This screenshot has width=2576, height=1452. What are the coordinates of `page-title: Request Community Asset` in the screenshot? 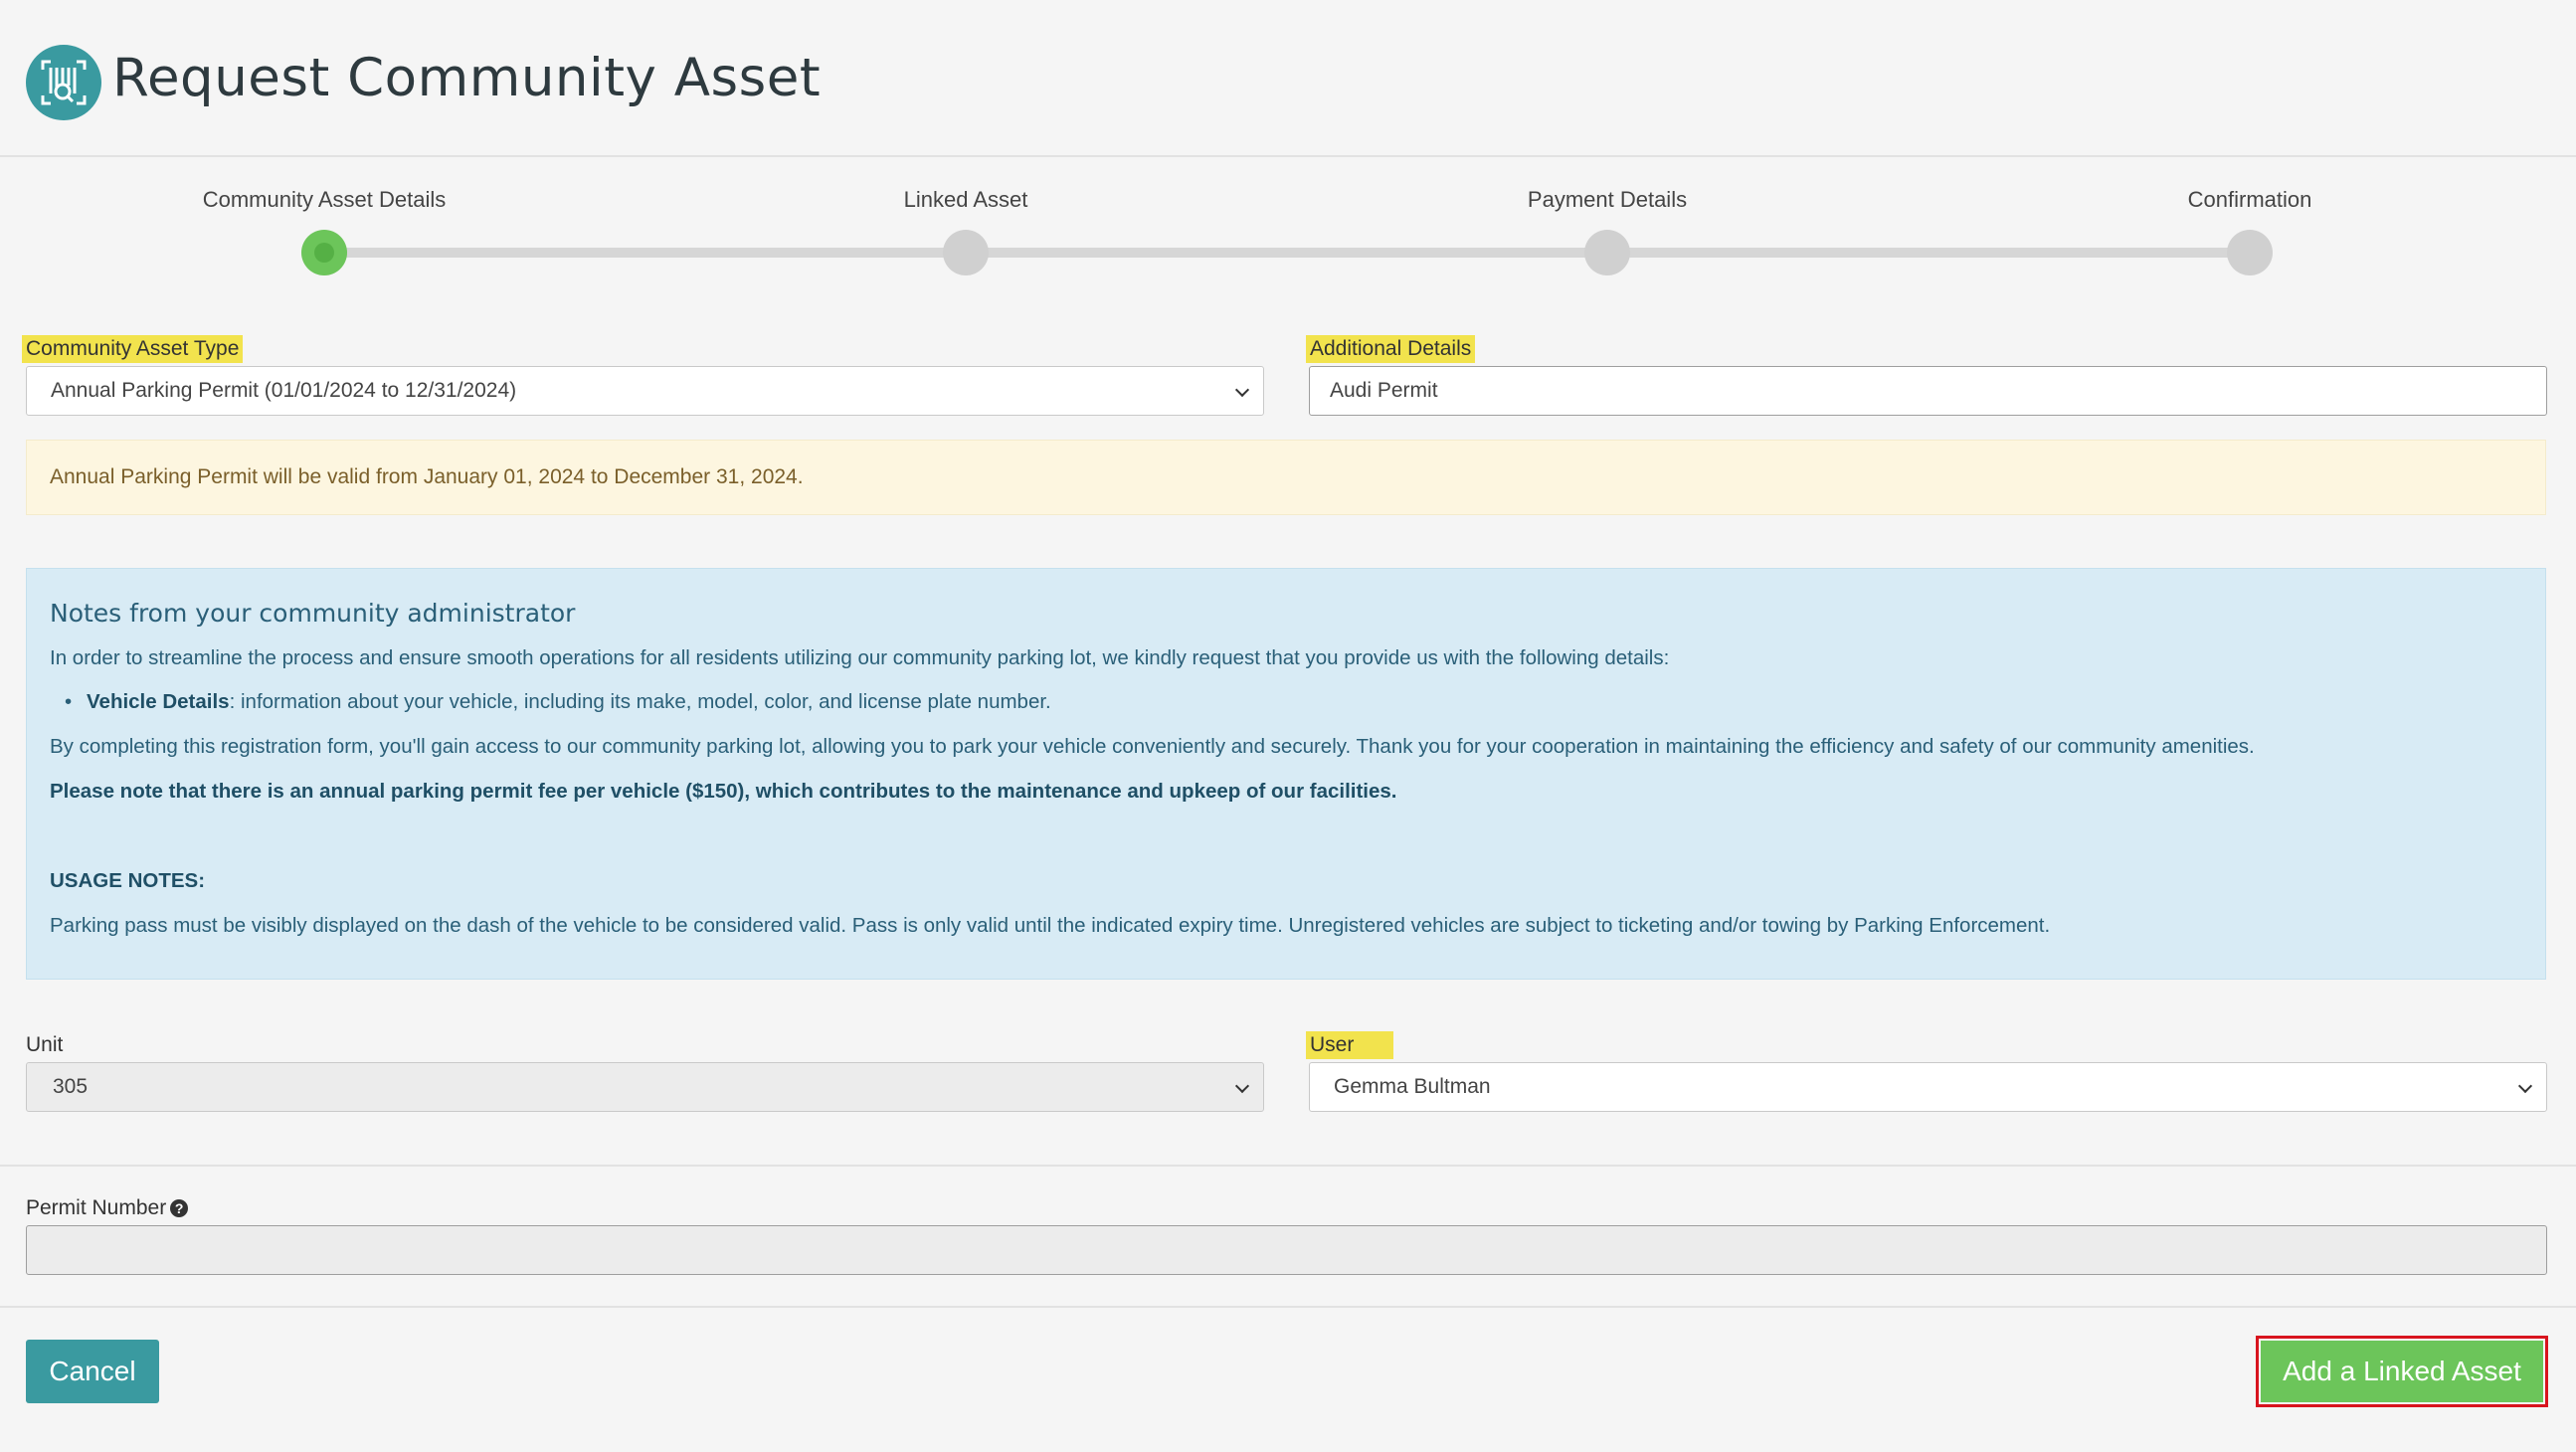 It's located at (467, 78).